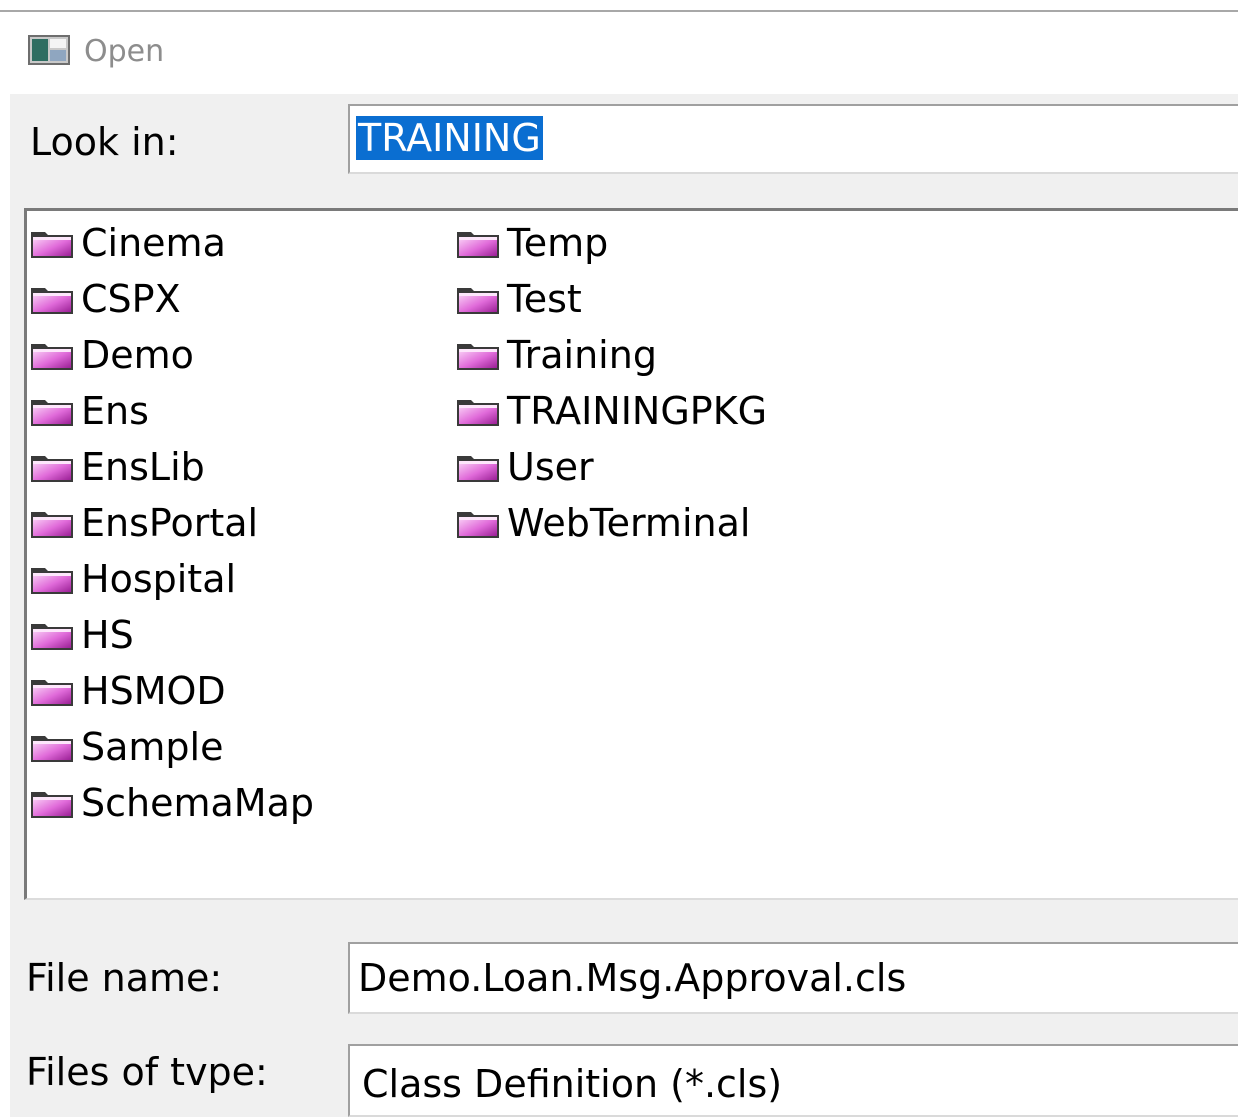 This screenshot has height=1117, width=1238. I want to click on folder-item: HS, so click(171, 635).